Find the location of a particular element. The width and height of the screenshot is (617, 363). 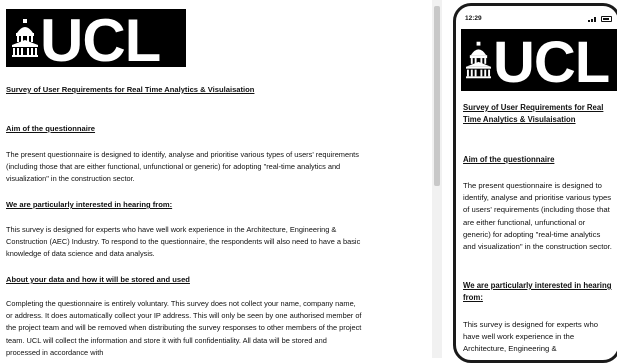

status-bar: 12:29 is located at coordinates (536, 17).